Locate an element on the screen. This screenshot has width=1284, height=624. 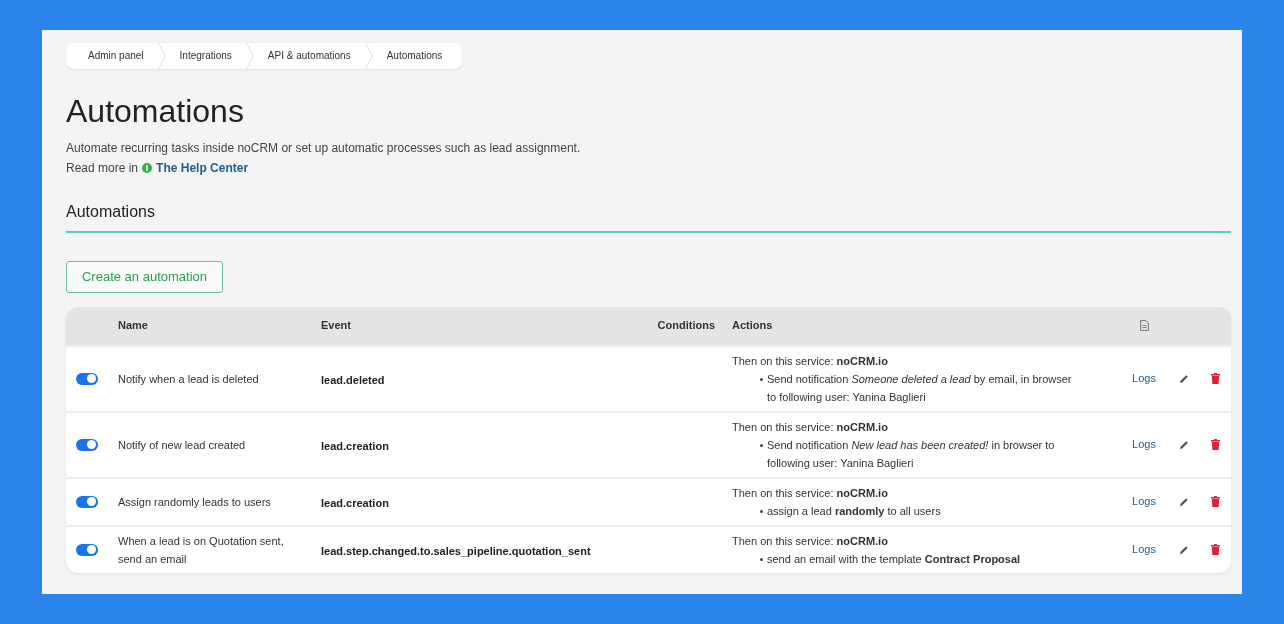
breadcrumb-link: Admin panel is located at coordinates (112, 55).